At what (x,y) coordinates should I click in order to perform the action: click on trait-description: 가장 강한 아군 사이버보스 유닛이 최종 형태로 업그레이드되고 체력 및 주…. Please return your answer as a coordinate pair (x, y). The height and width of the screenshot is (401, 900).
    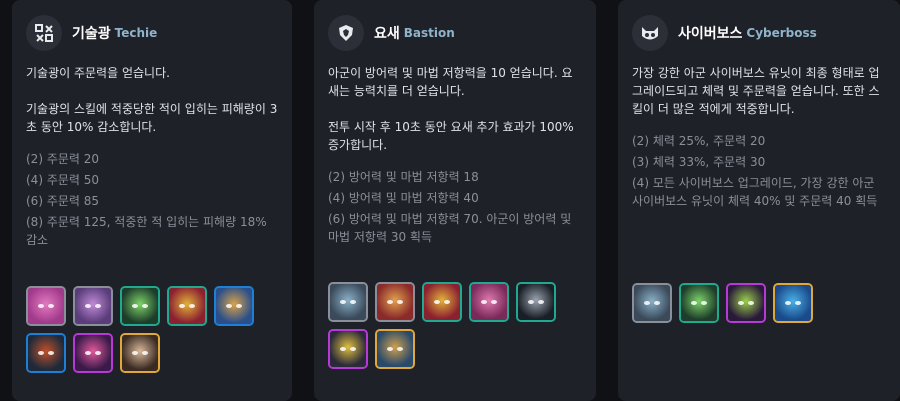
    Looking at the image, I should click on (759, 91).